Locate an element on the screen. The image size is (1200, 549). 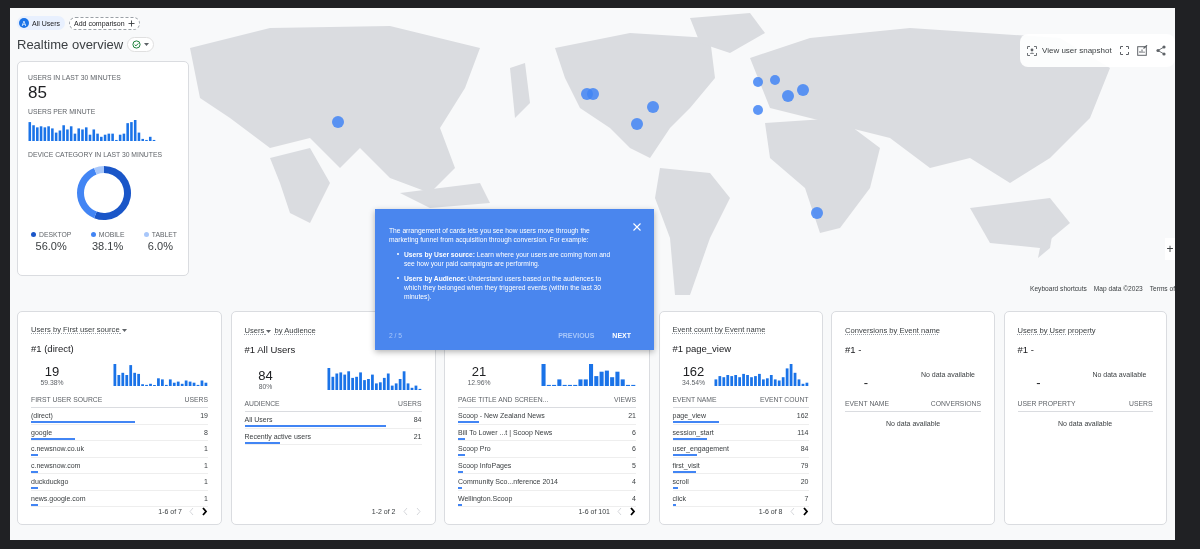
legend-value: 6.0% is located at coordinates (160, 246).